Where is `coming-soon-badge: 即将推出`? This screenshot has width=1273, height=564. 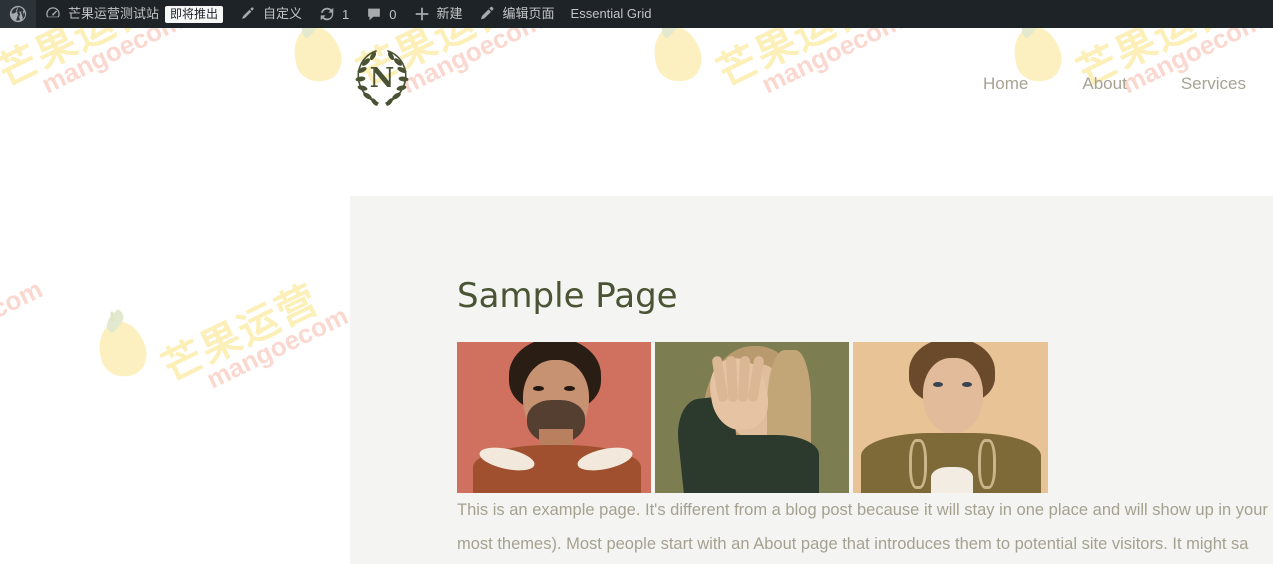
coming-soon-badge: 即将推出 is located at coordinates (194, 14).